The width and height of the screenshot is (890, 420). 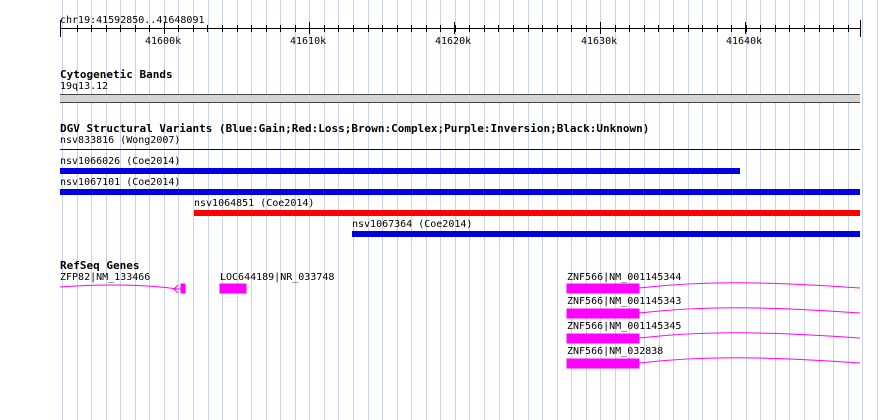 I want to click on gene-model-zfp82, so click(x=122, y=288).